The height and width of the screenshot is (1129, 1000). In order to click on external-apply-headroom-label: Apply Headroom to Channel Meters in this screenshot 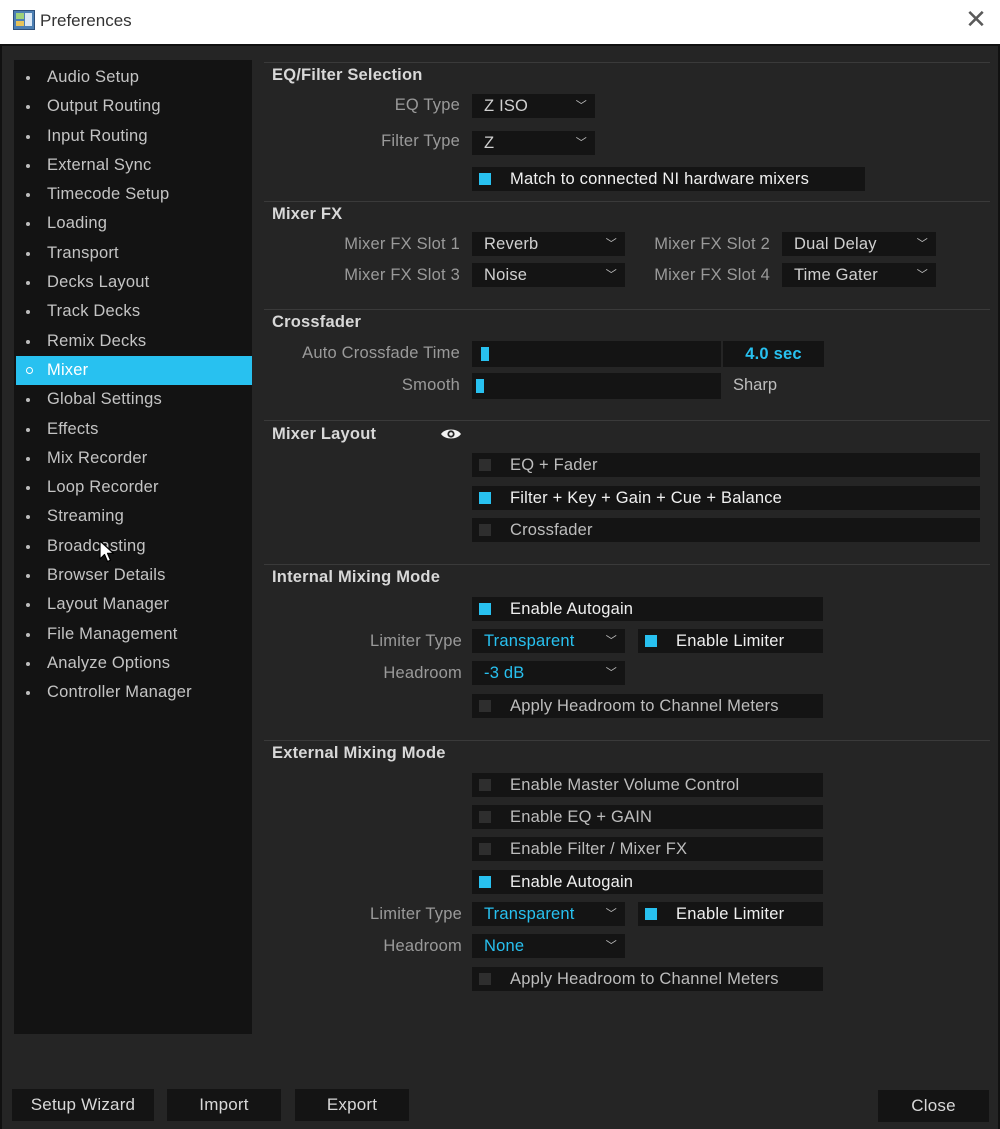, I will do `click(644, 979)`.